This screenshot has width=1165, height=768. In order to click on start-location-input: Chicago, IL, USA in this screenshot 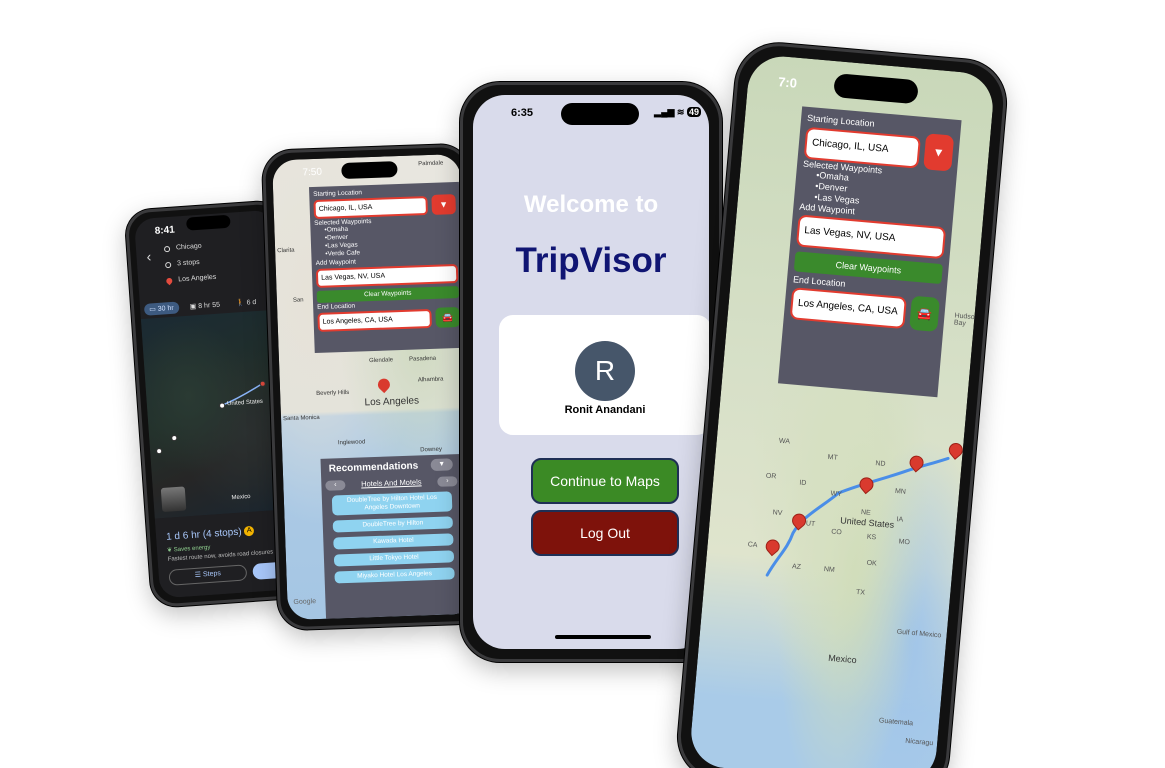, I will do `click(371, 207)`.